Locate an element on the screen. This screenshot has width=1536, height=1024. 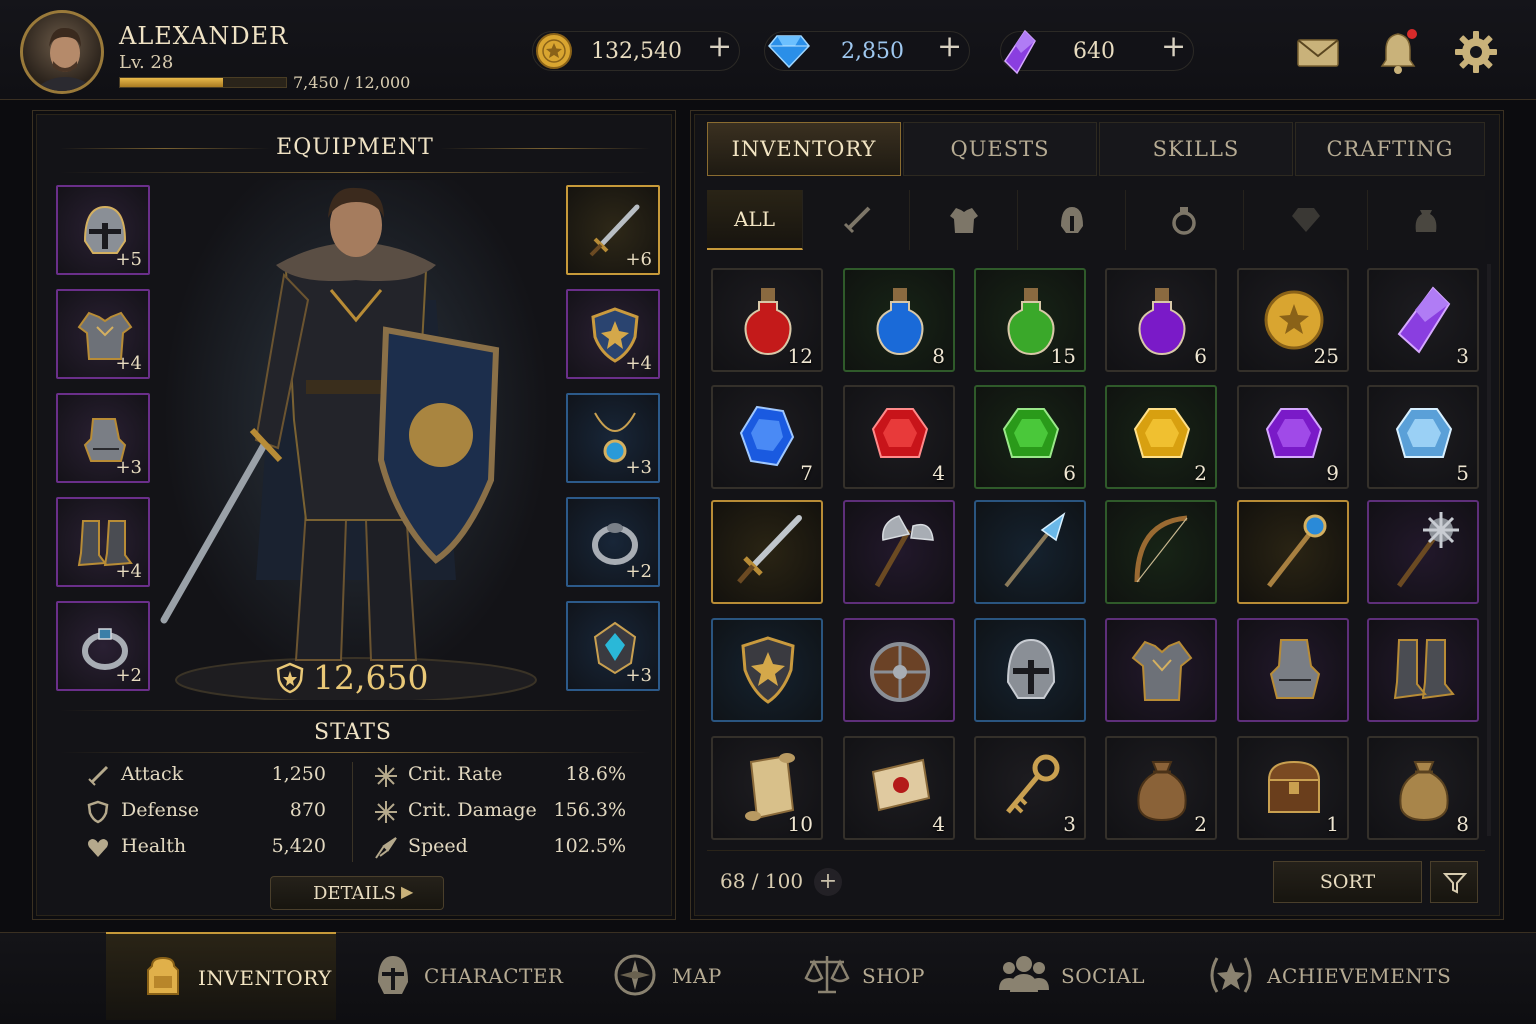
tab-quests: QUESTS is located at coordinates (1000, 149).